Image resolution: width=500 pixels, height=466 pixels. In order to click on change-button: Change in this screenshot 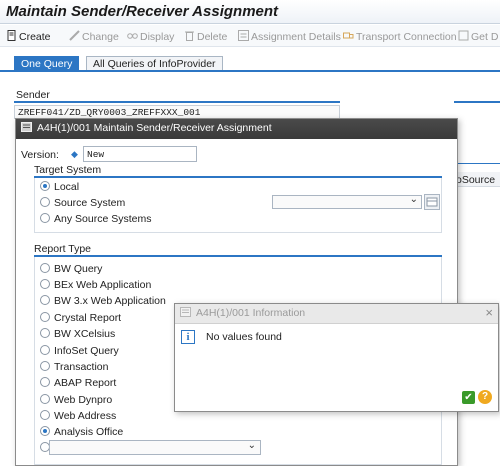, I will do `click(94, 36)`.